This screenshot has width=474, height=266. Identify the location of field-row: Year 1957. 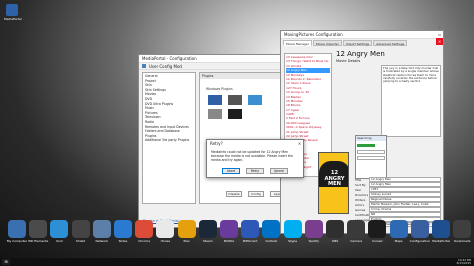
(398, 189).